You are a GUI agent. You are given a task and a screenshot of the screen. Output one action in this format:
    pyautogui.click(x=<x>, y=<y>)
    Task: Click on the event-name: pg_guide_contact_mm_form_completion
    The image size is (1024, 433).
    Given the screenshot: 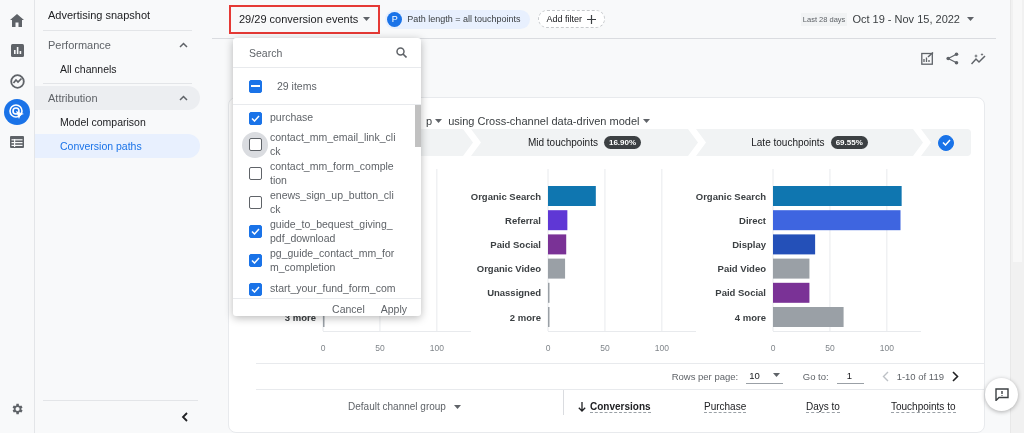 What is the action you would take?
    pyautogui.click(x=333, y=260)
    